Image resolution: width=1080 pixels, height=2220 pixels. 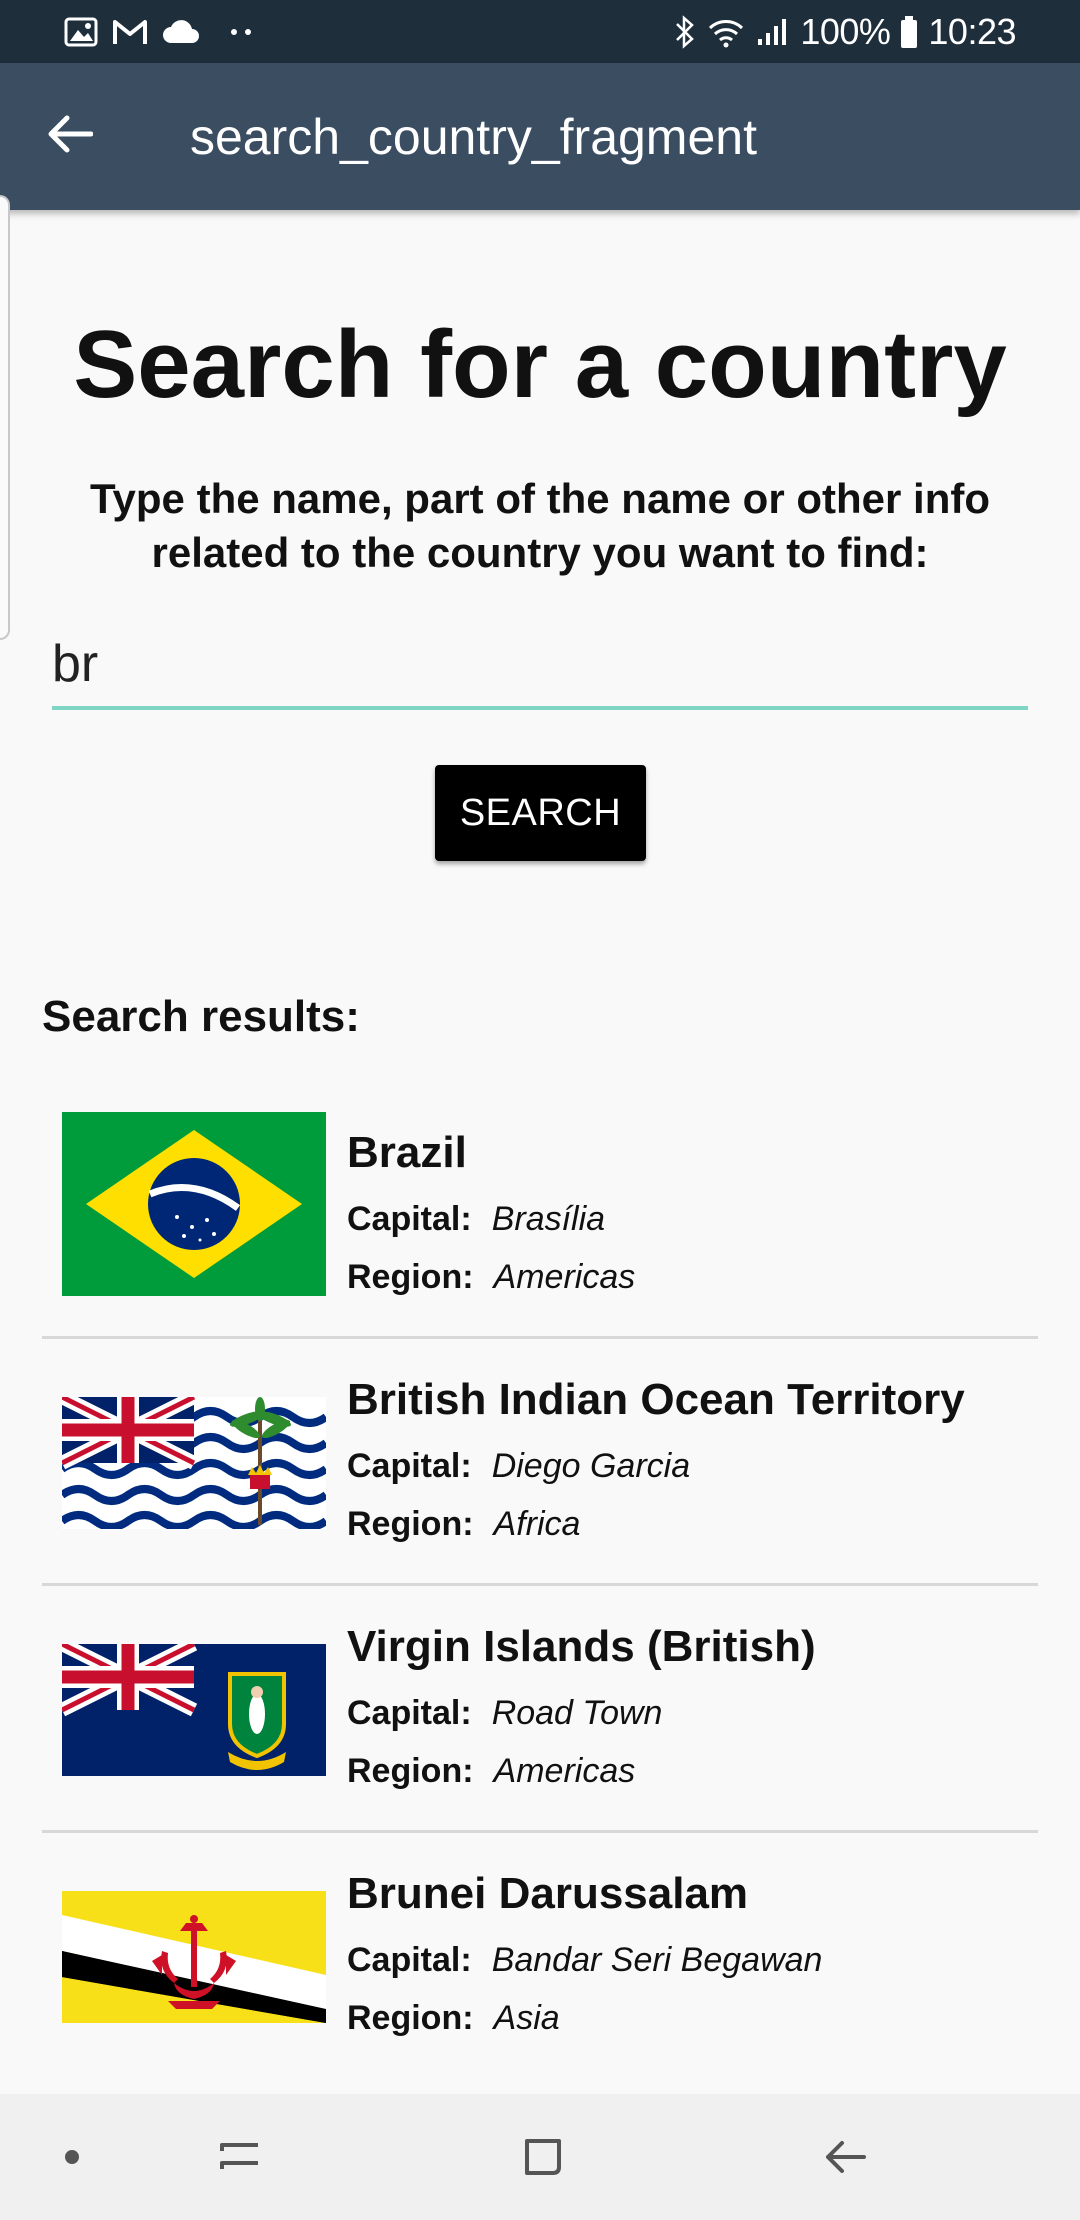 I want to click on status-bar: 100% 10:23, so click(x=540, y=31).